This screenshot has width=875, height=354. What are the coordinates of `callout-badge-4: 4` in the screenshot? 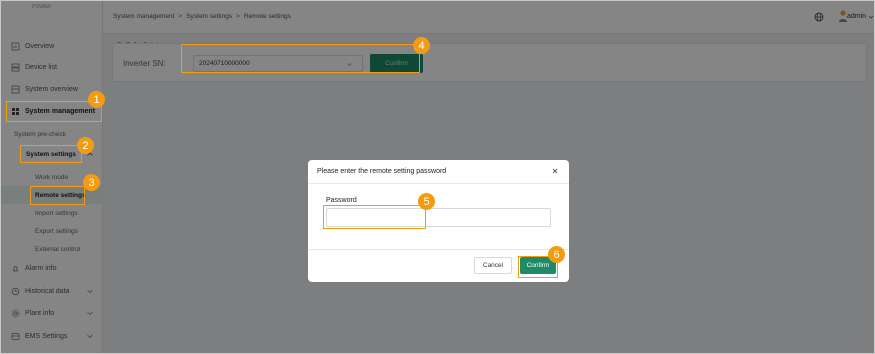 It's located at (421, 45).